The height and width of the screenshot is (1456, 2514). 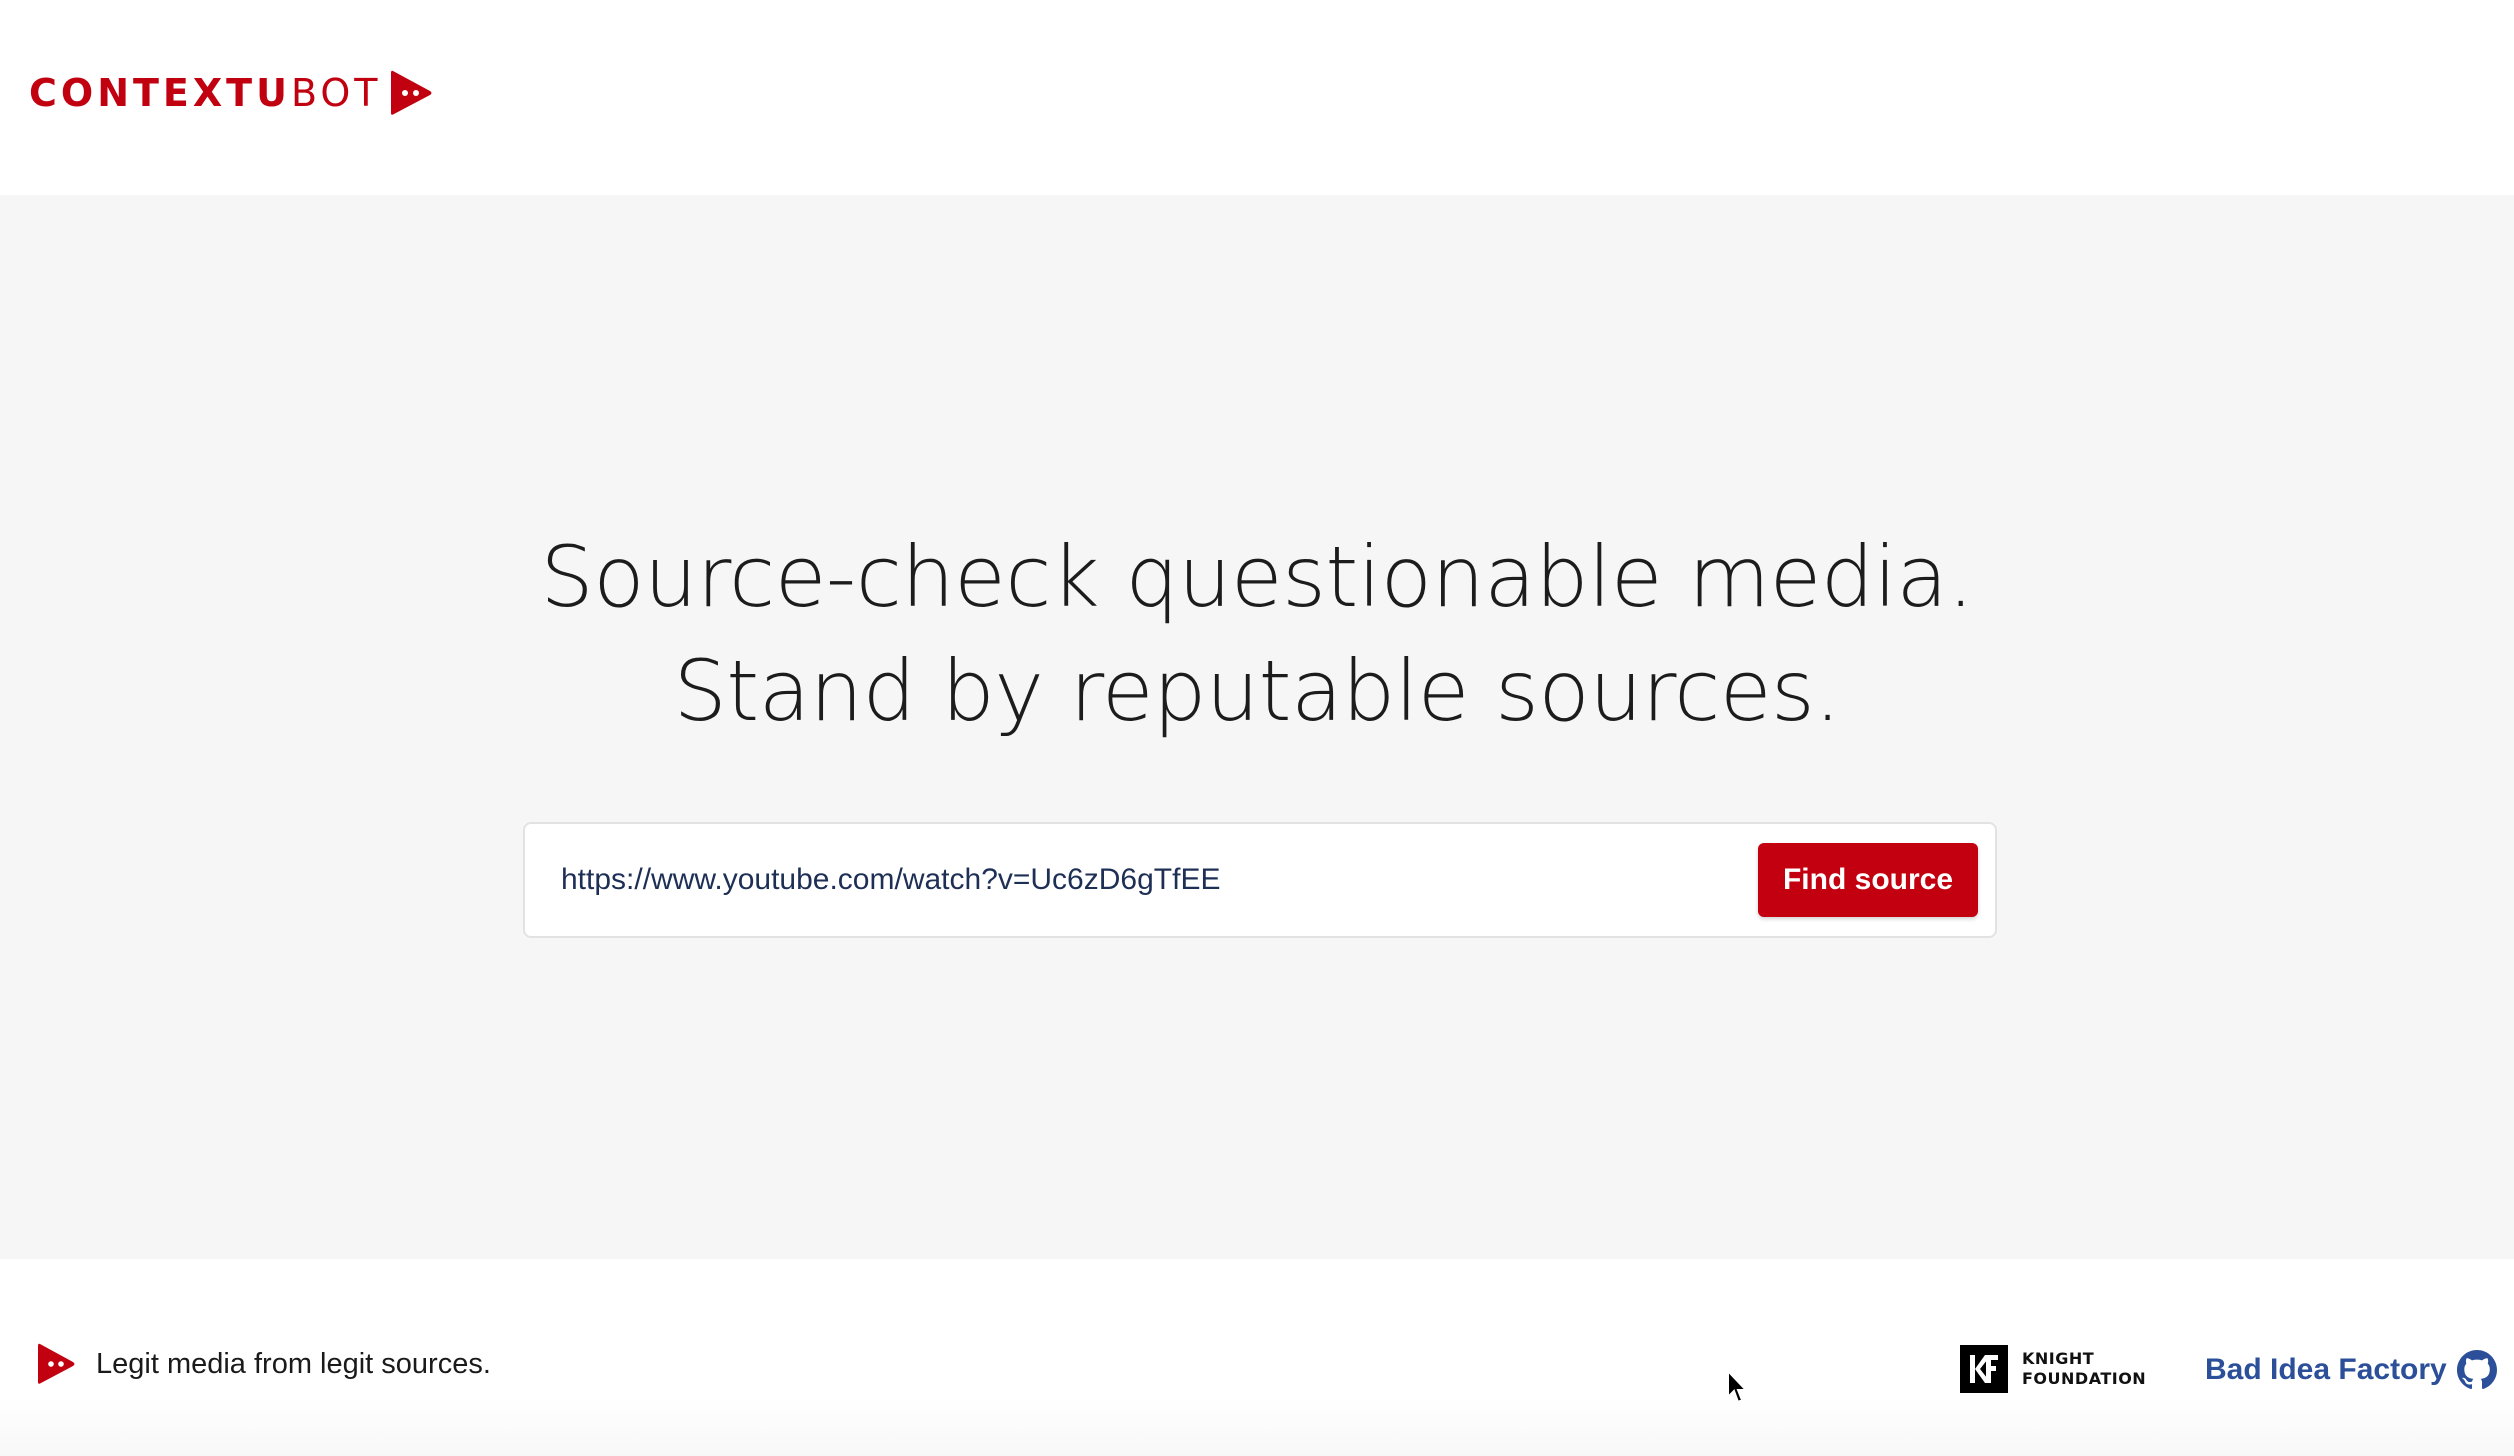 I want to click on contextubot-logo: CONTEXTU BOT, so click(x=231, y=93).